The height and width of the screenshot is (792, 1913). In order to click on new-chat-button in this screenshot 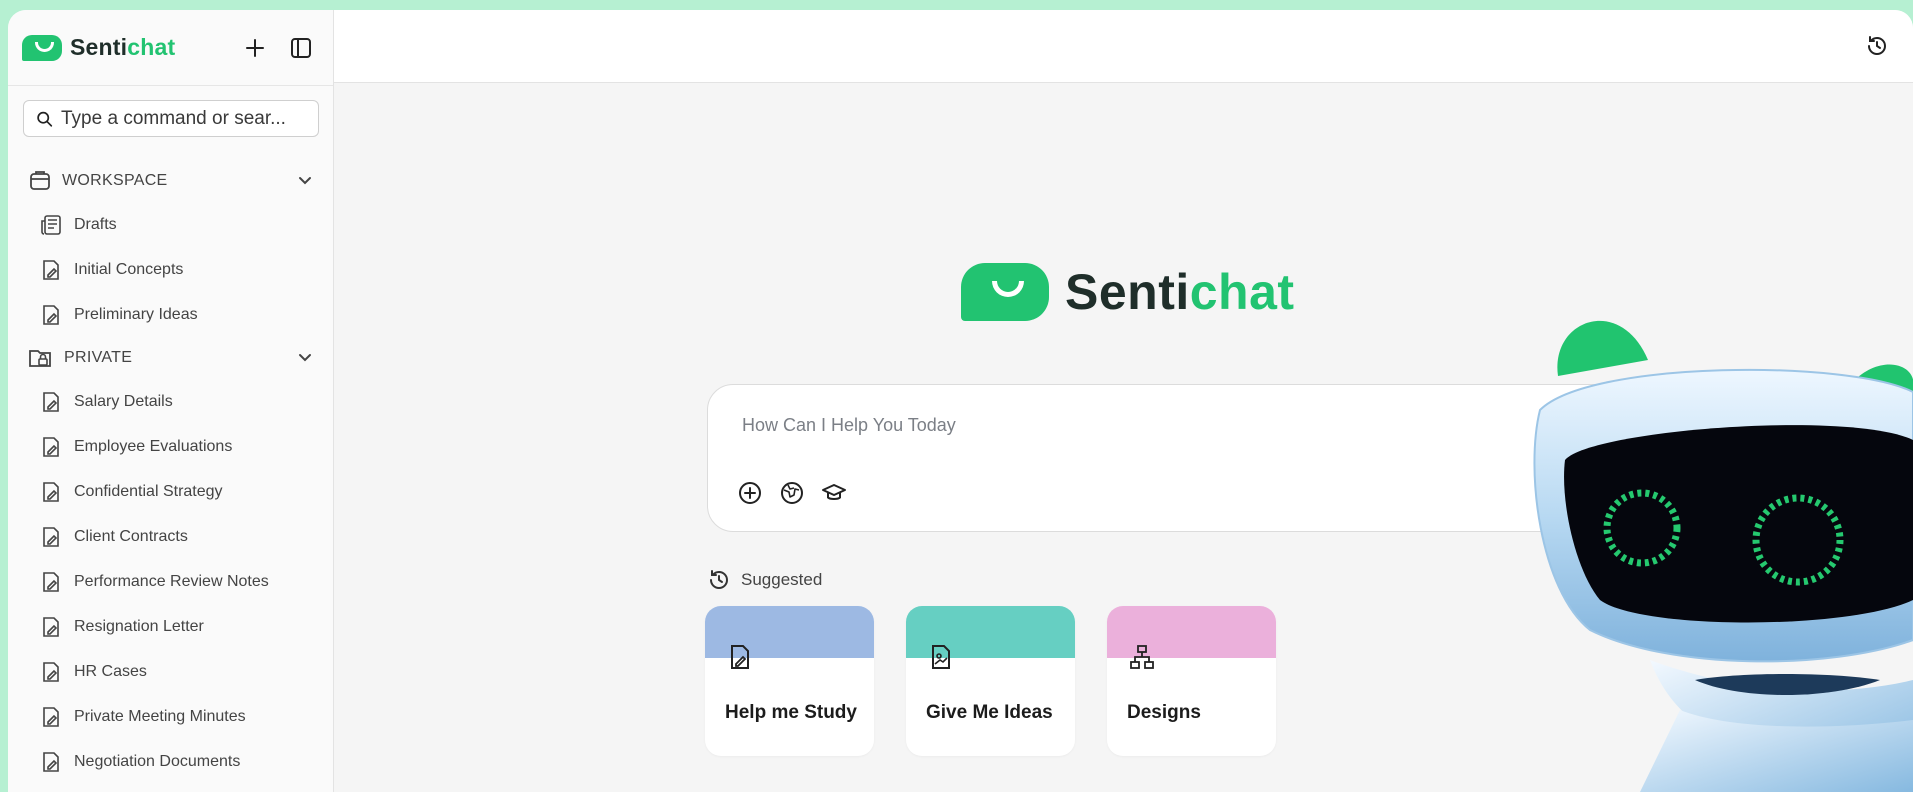, I will do `click(255, 48)`.